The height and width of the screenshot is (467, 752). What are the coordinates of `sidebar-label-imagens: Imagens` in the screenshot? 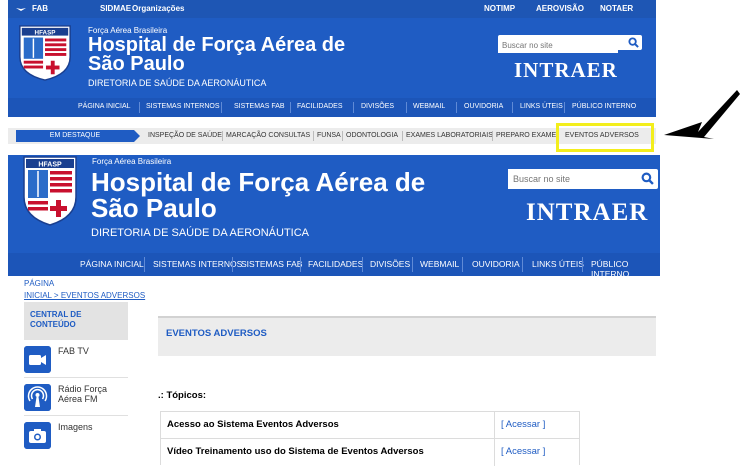 It's located at (75, 427).